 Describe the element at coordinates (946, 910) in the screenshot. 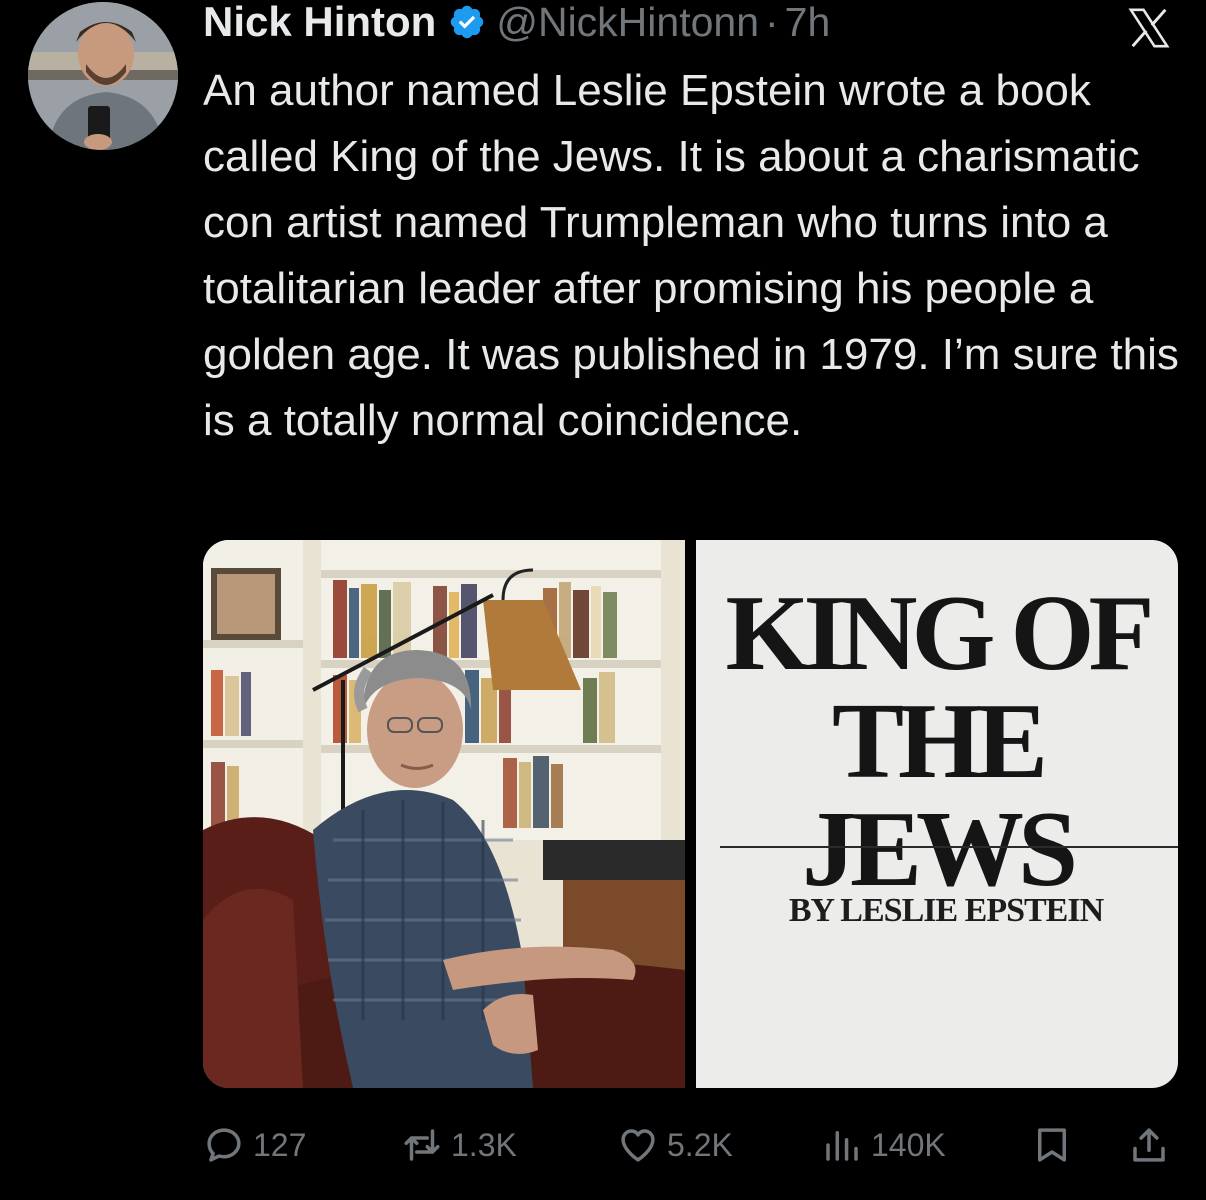

I see `cover-author: BY LESLIE EPSTEIN` at that location.